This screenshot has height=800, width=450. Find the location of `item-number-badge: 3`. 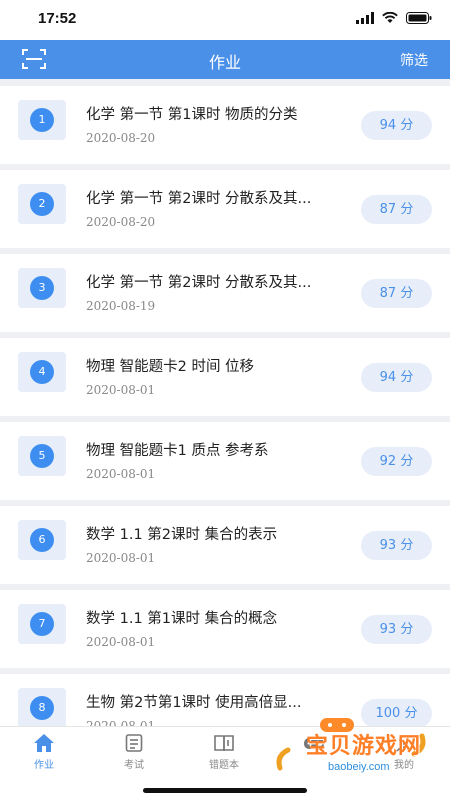

item-number-badge: 3 is located at coordinates (42, 288).